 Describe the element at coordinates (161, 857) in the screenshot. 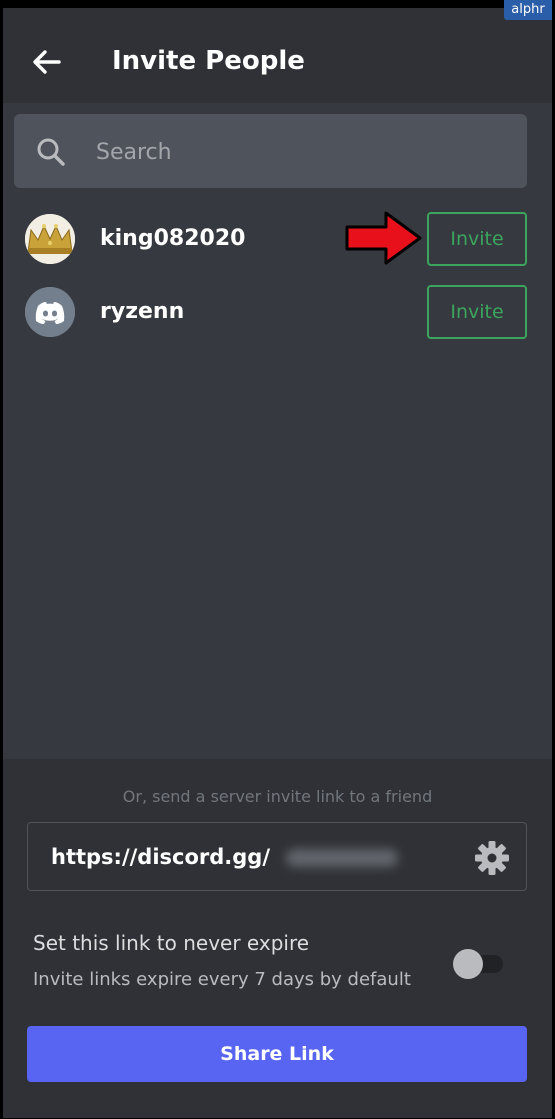

I see `invite-link-text: https://discord.gg/` at that location.